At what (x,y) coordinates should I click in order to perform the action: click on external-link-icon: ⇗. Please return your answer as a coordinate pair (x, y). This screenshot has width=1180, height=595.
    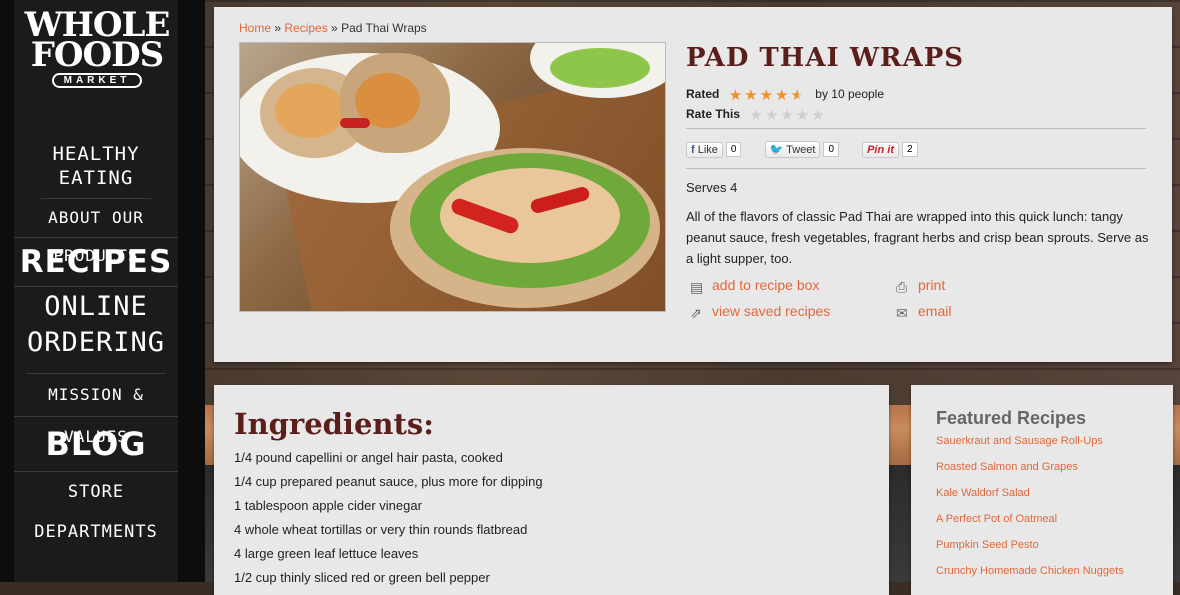
    Looking at the image, I should click on (696, 313).